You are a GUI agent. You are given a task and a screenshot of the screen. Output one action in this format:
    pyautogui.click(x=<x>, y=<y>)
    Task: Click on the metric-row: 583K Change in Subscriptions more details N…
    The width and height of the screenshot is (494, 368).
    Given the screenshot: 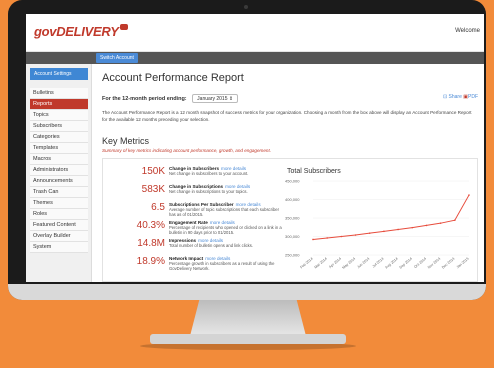 What is the action you would take?
    pyautogui.click(x=195, y=192)
    